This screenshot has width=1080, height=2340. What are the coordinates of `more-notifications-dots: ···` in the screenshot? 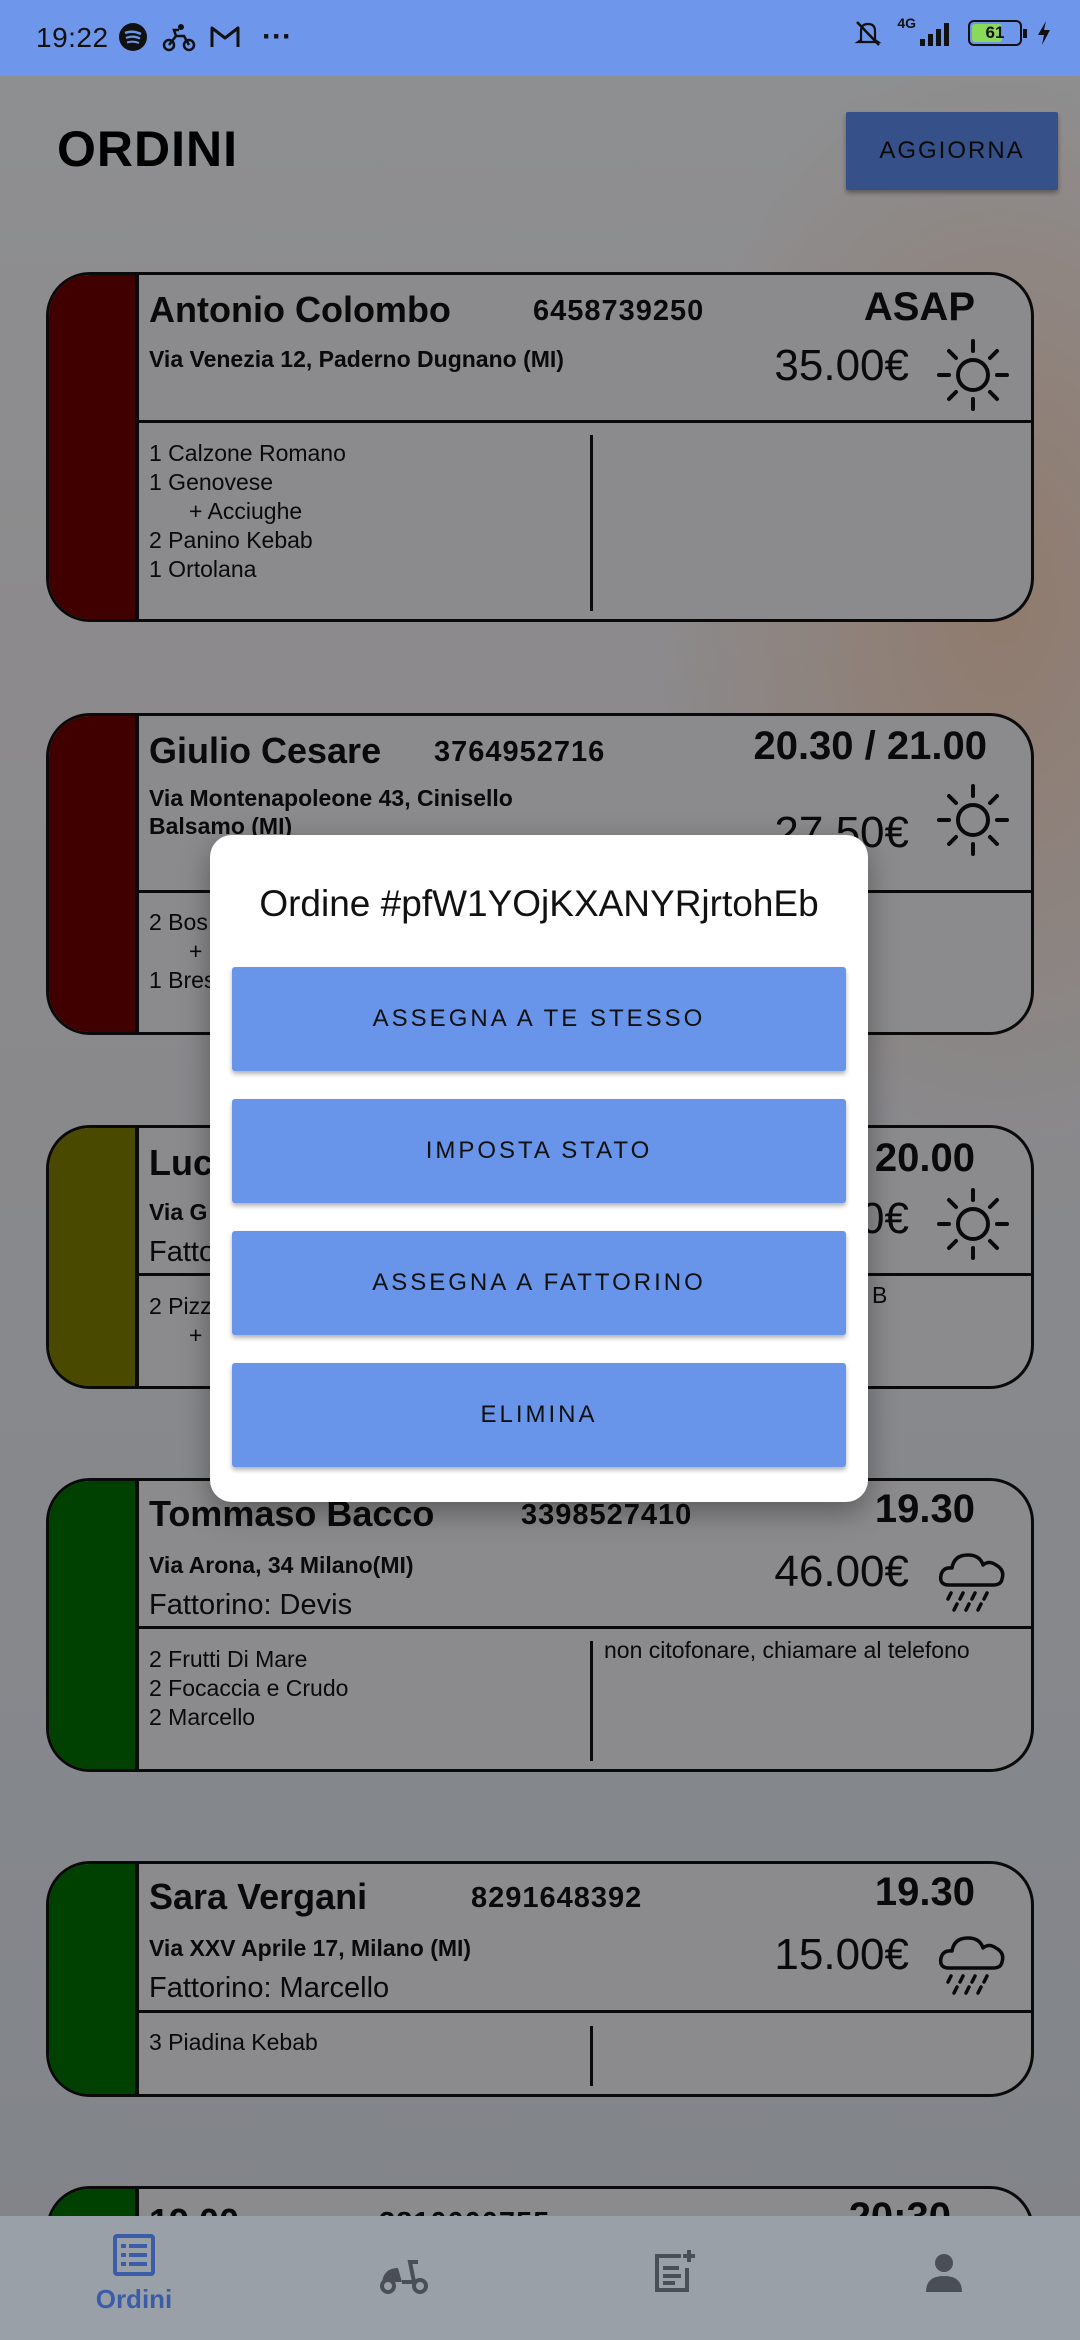 It's located at (277, 36).